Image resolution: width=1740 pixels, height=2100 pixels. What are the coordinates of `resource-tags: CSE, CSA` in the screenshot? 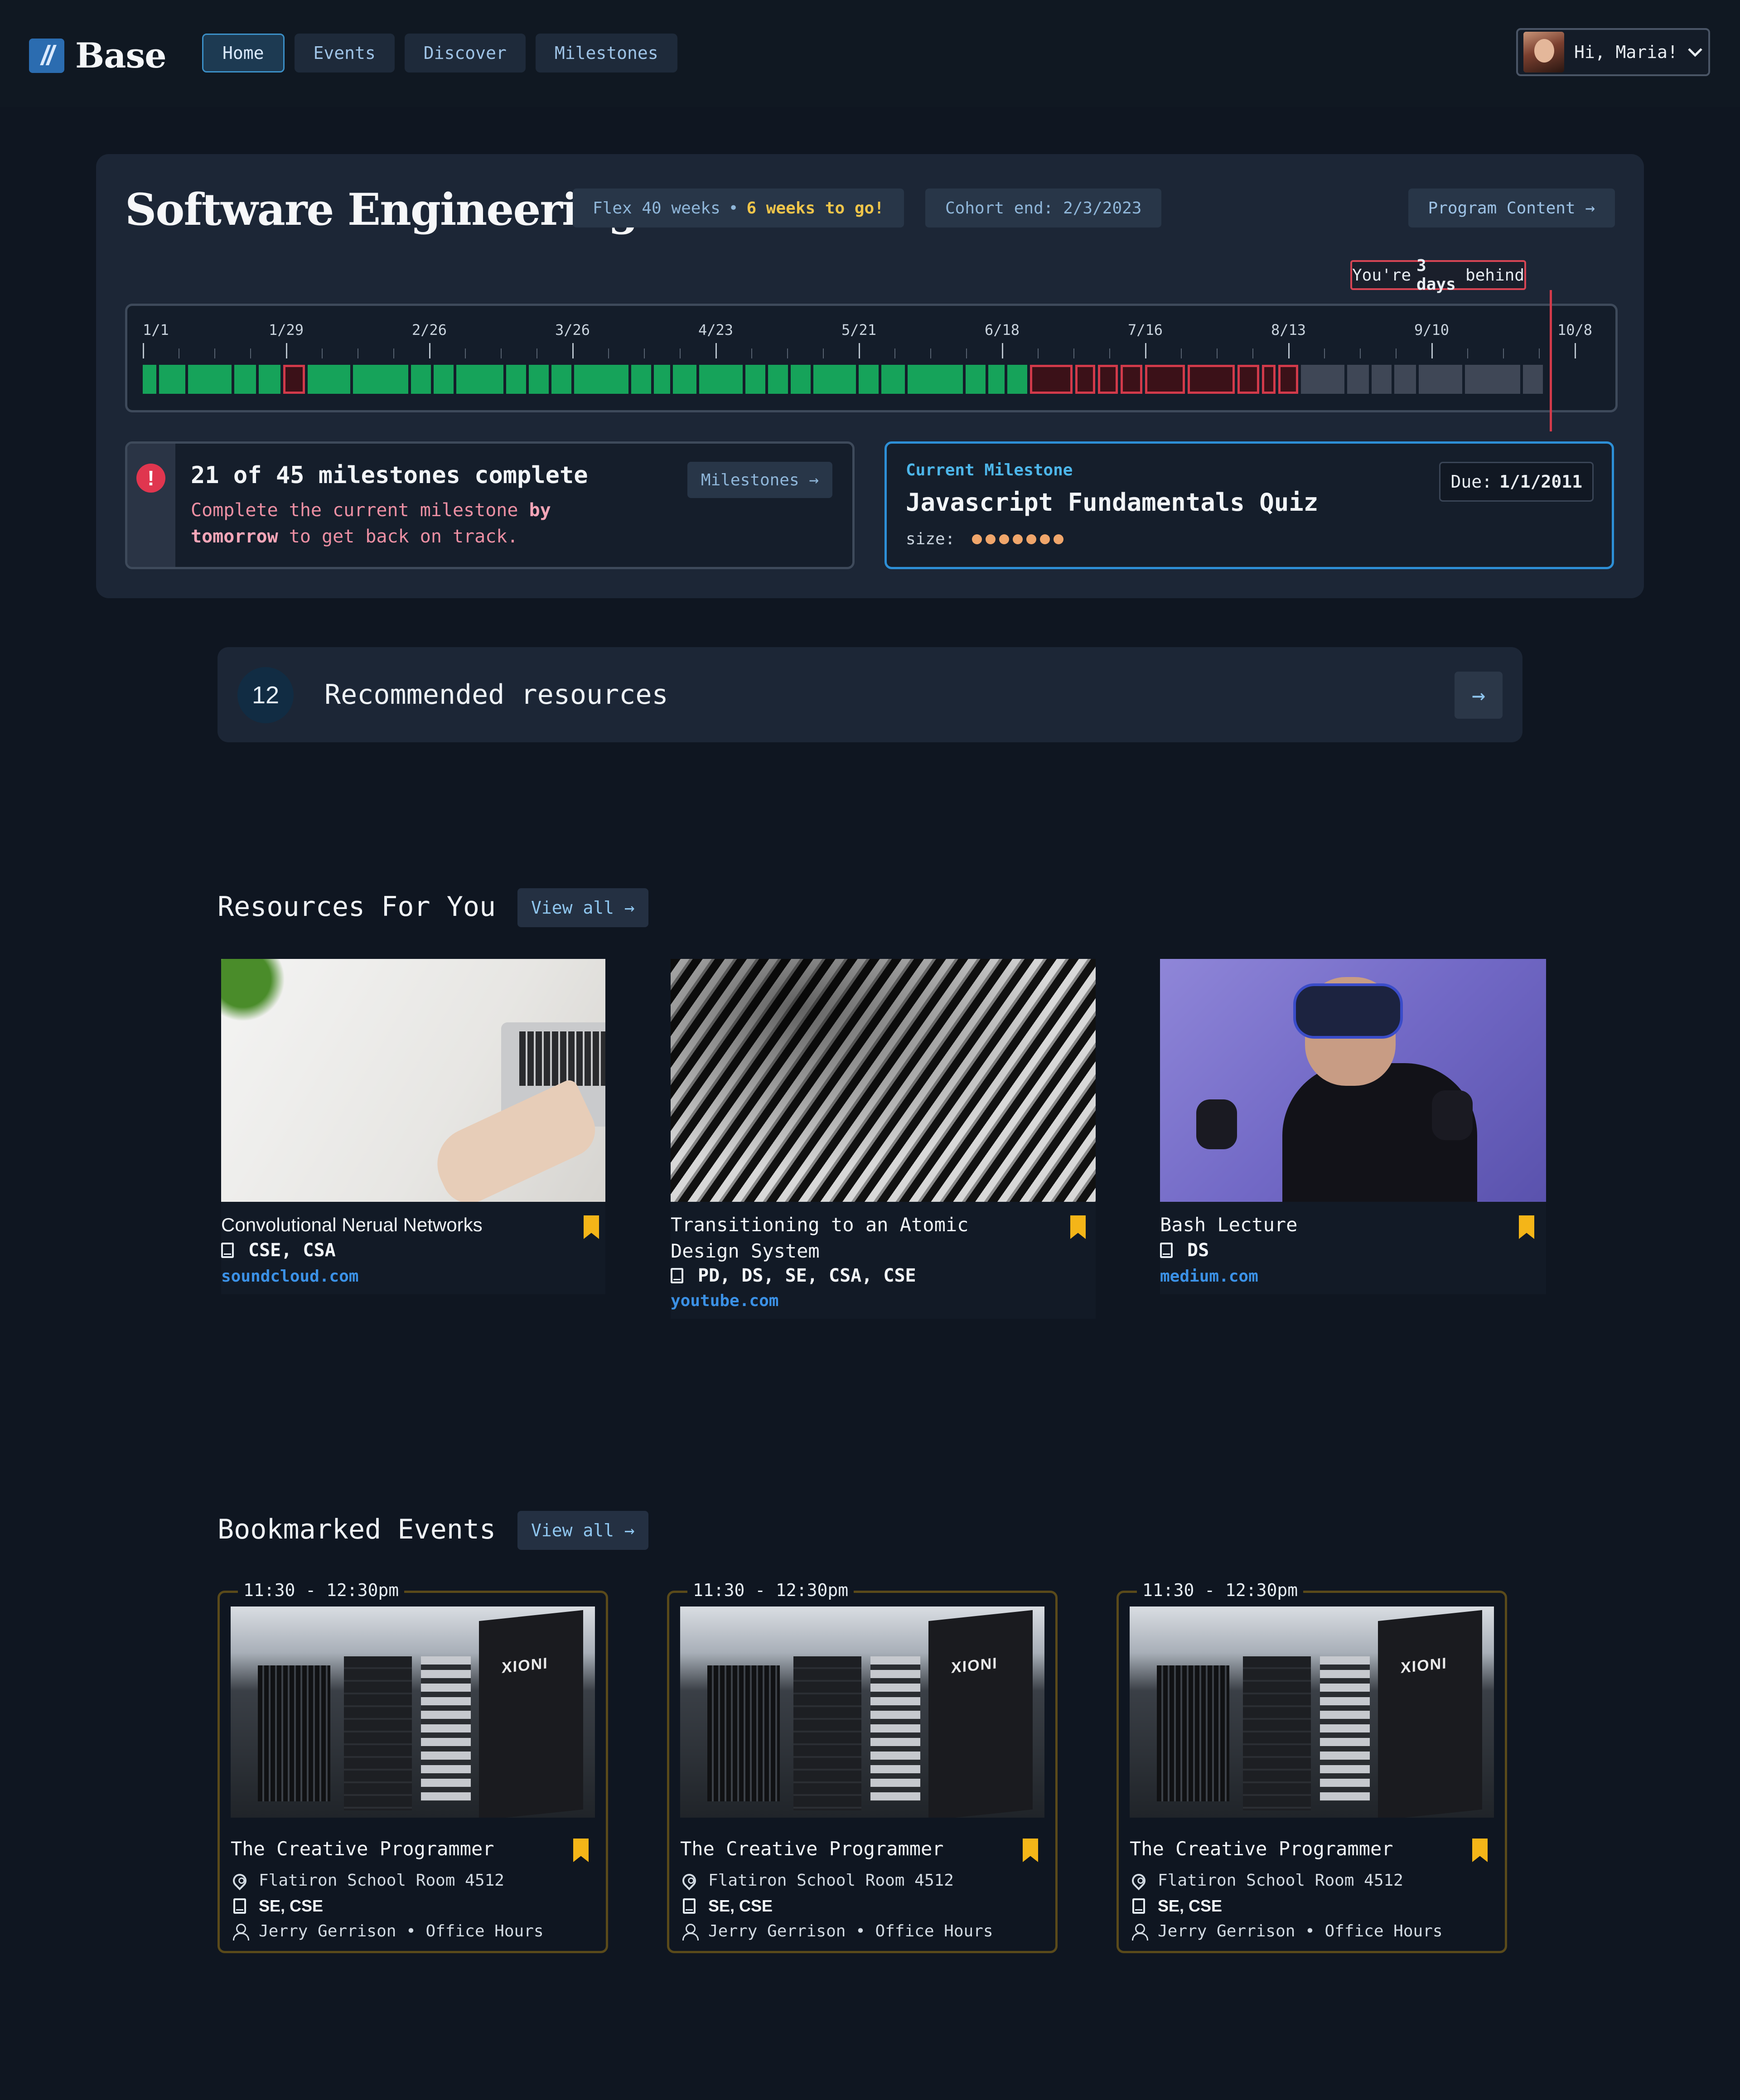 It's located at (278, 1250).